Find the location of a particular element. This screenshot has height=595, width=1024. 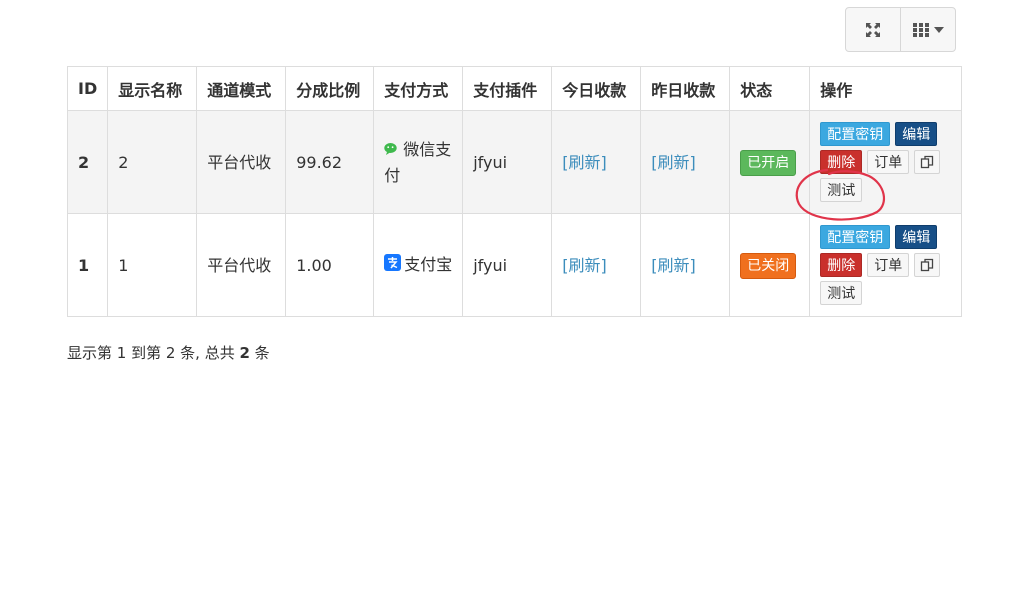

fullscreen-icon is located at coordinates (873, 29).